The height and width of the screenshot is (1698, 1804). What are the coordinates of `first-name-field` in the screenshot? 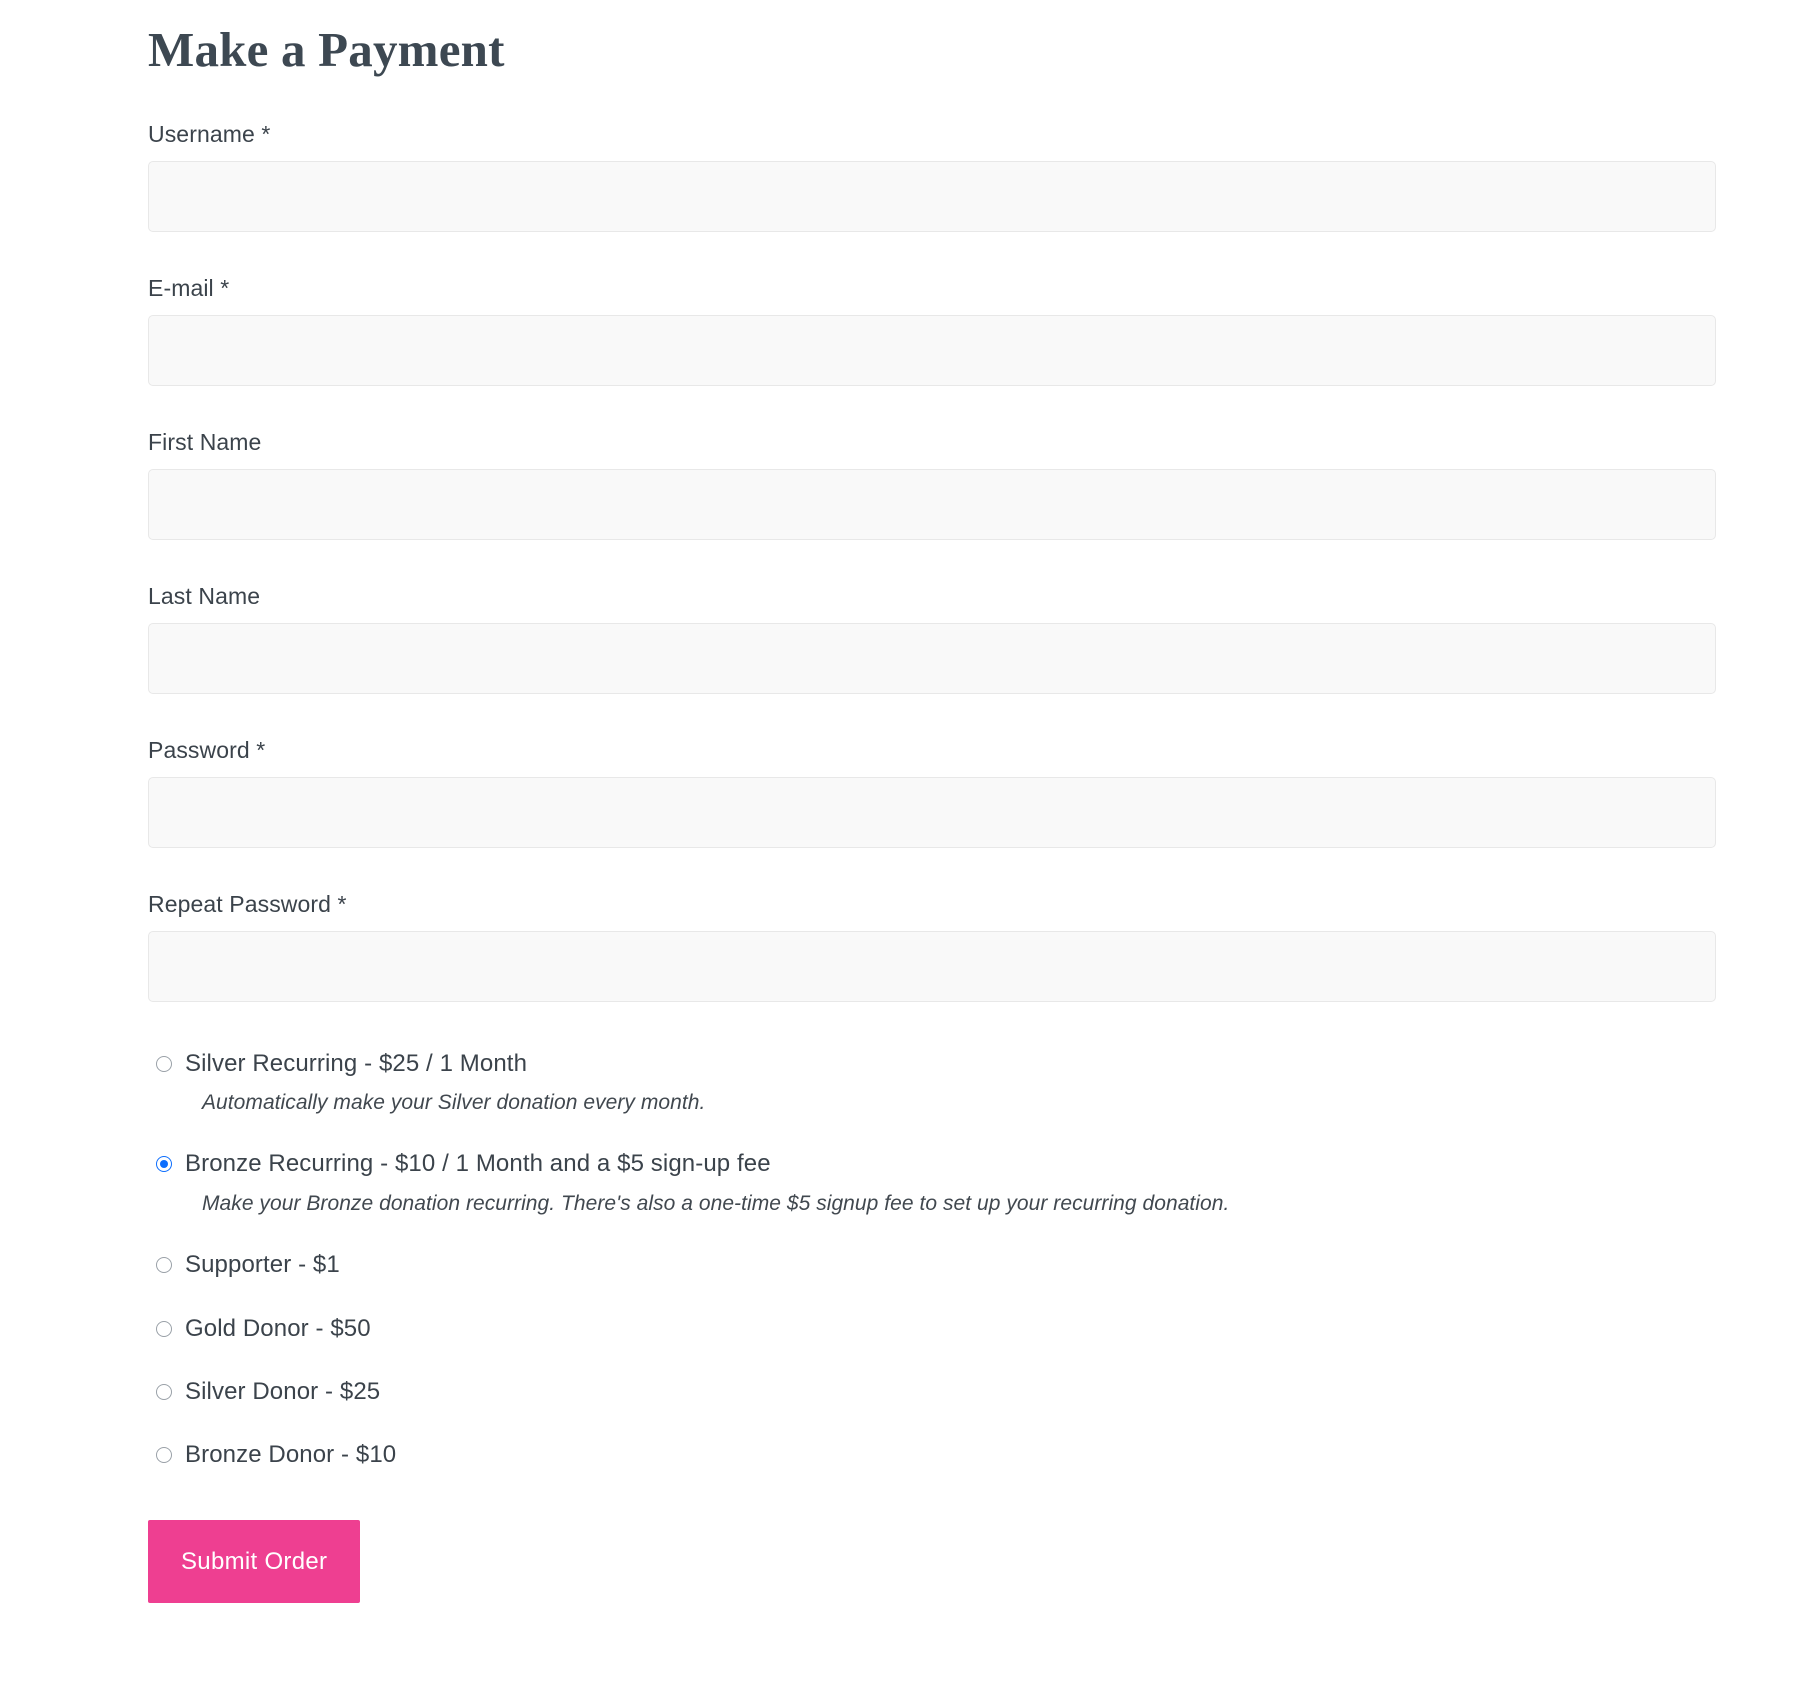 It's located at (932, 505).